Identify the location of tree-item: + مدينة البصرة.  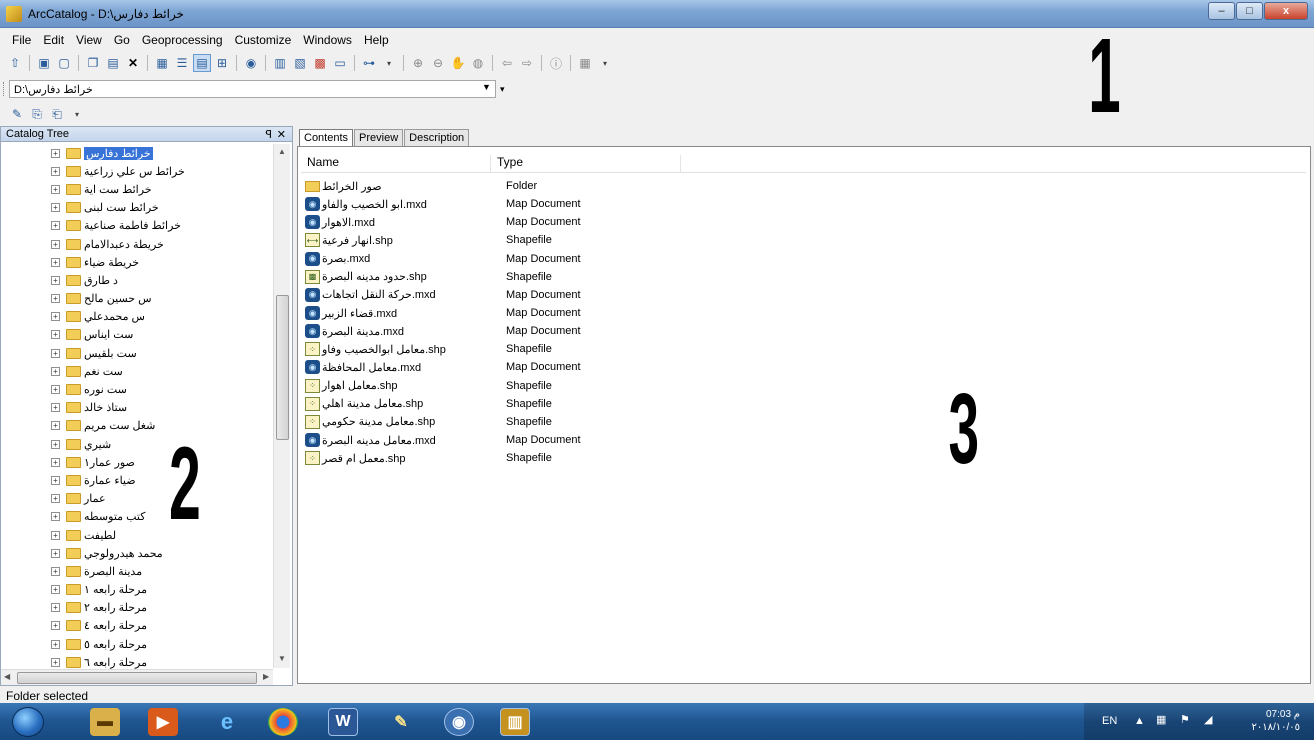
(136, 571).